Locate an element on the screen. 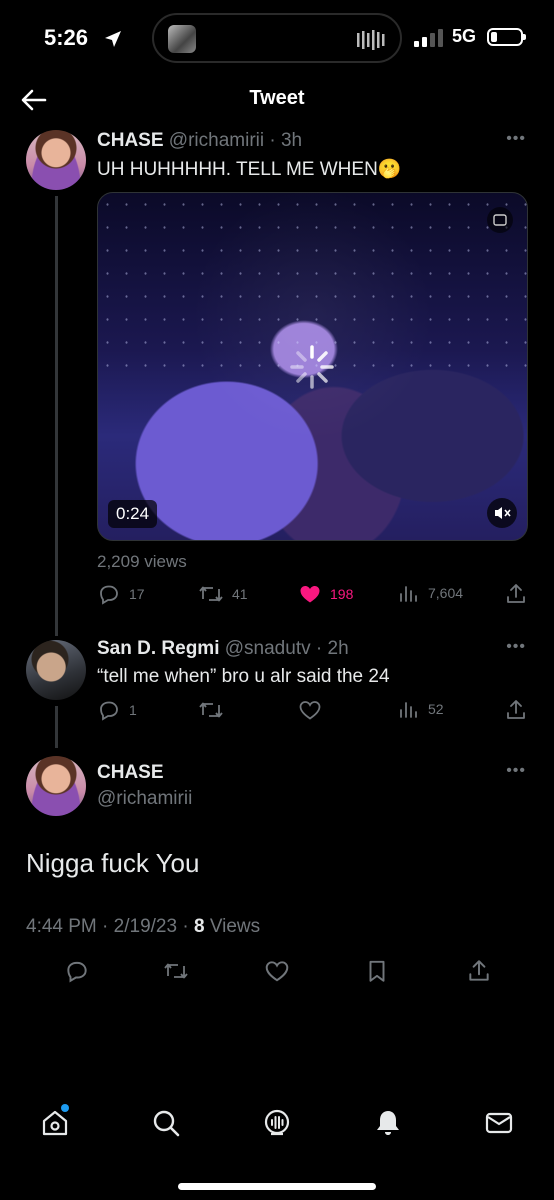 This screenshot has height=1200, width=554. author-handle: @snadutv is located at coordinates (268, 648).